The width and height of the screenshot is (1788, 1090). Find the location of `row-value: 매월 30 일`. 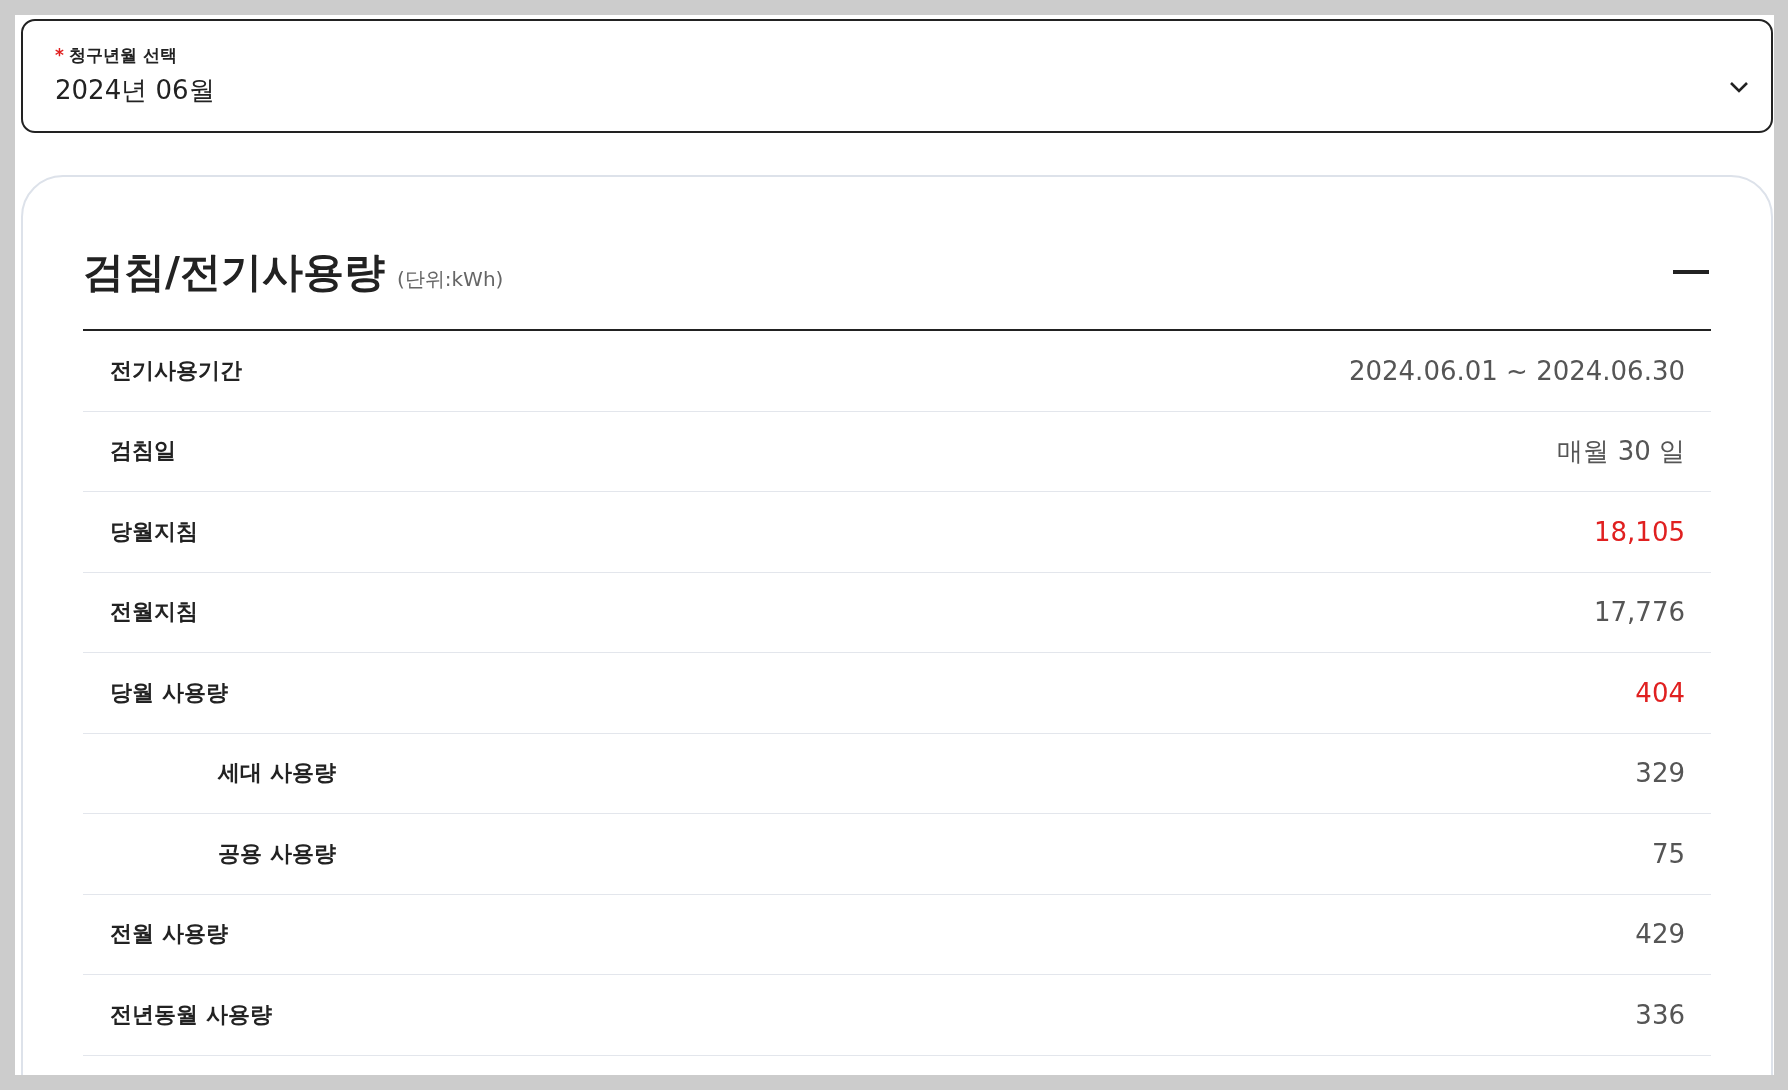

row-value: 매월 30 일 is located at coordinates (1621, 451).